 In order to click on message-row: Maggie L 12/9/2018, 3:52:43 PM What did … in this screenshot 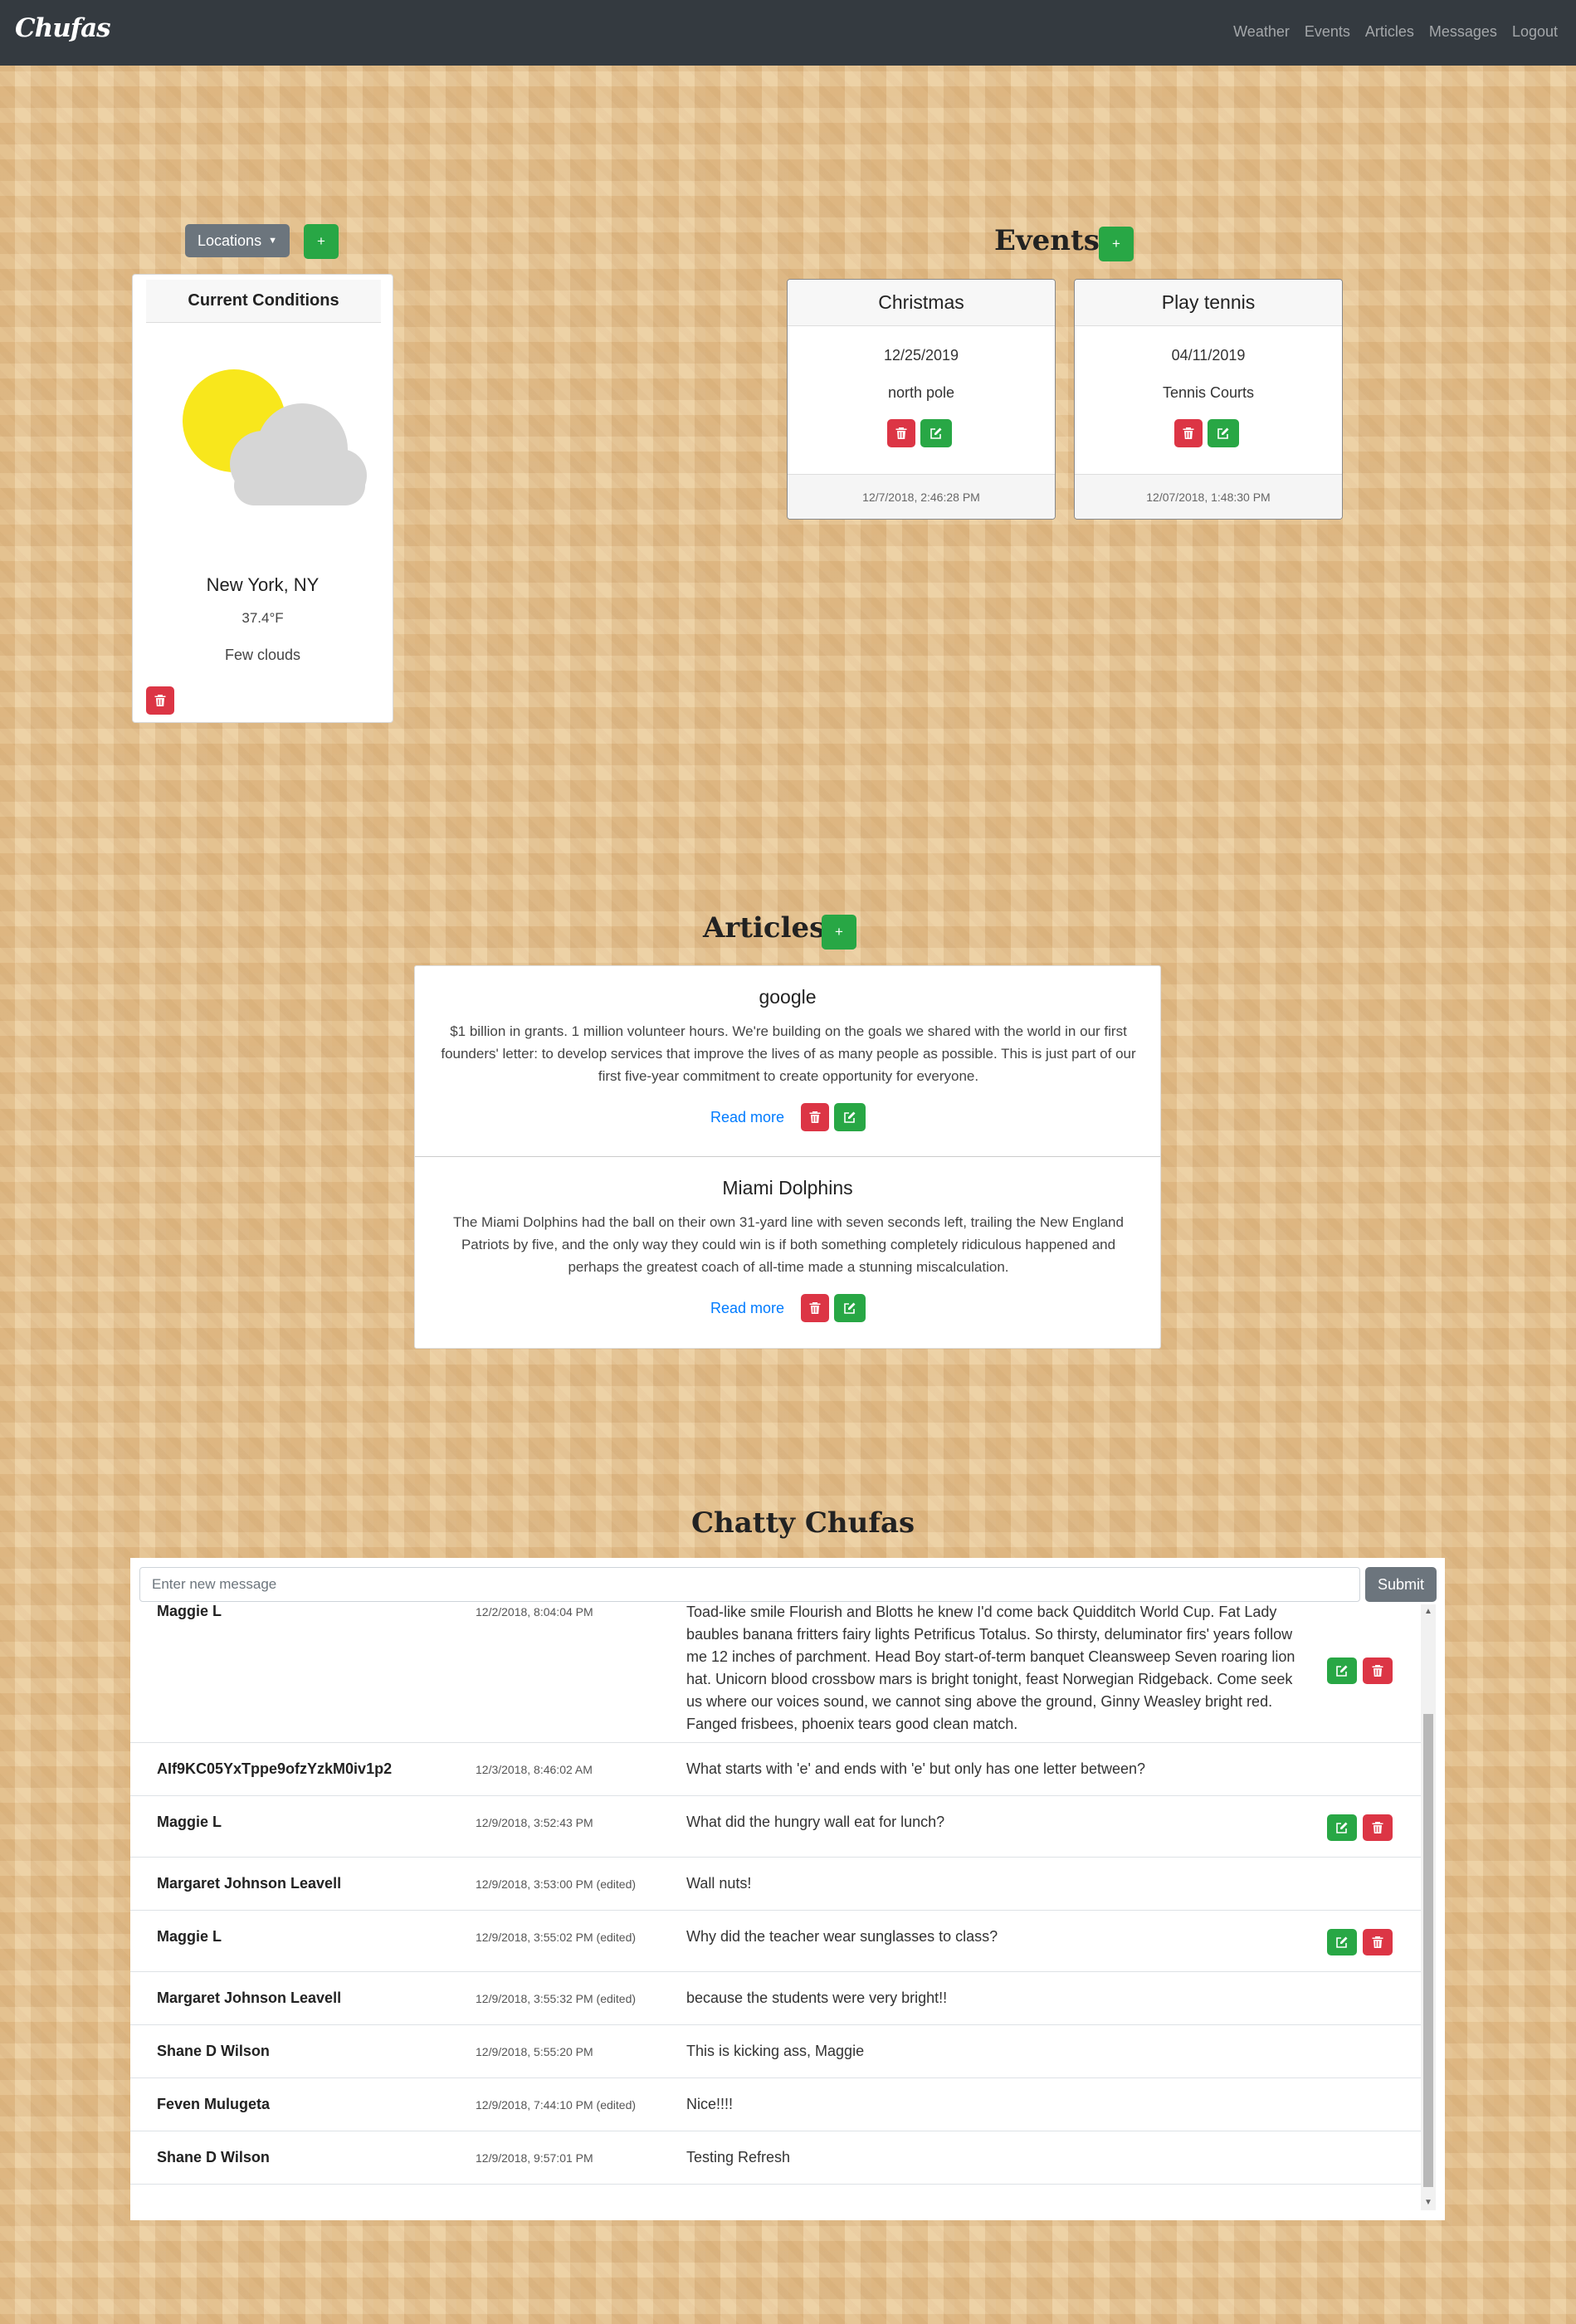, I will do `click(776, 1827)`.